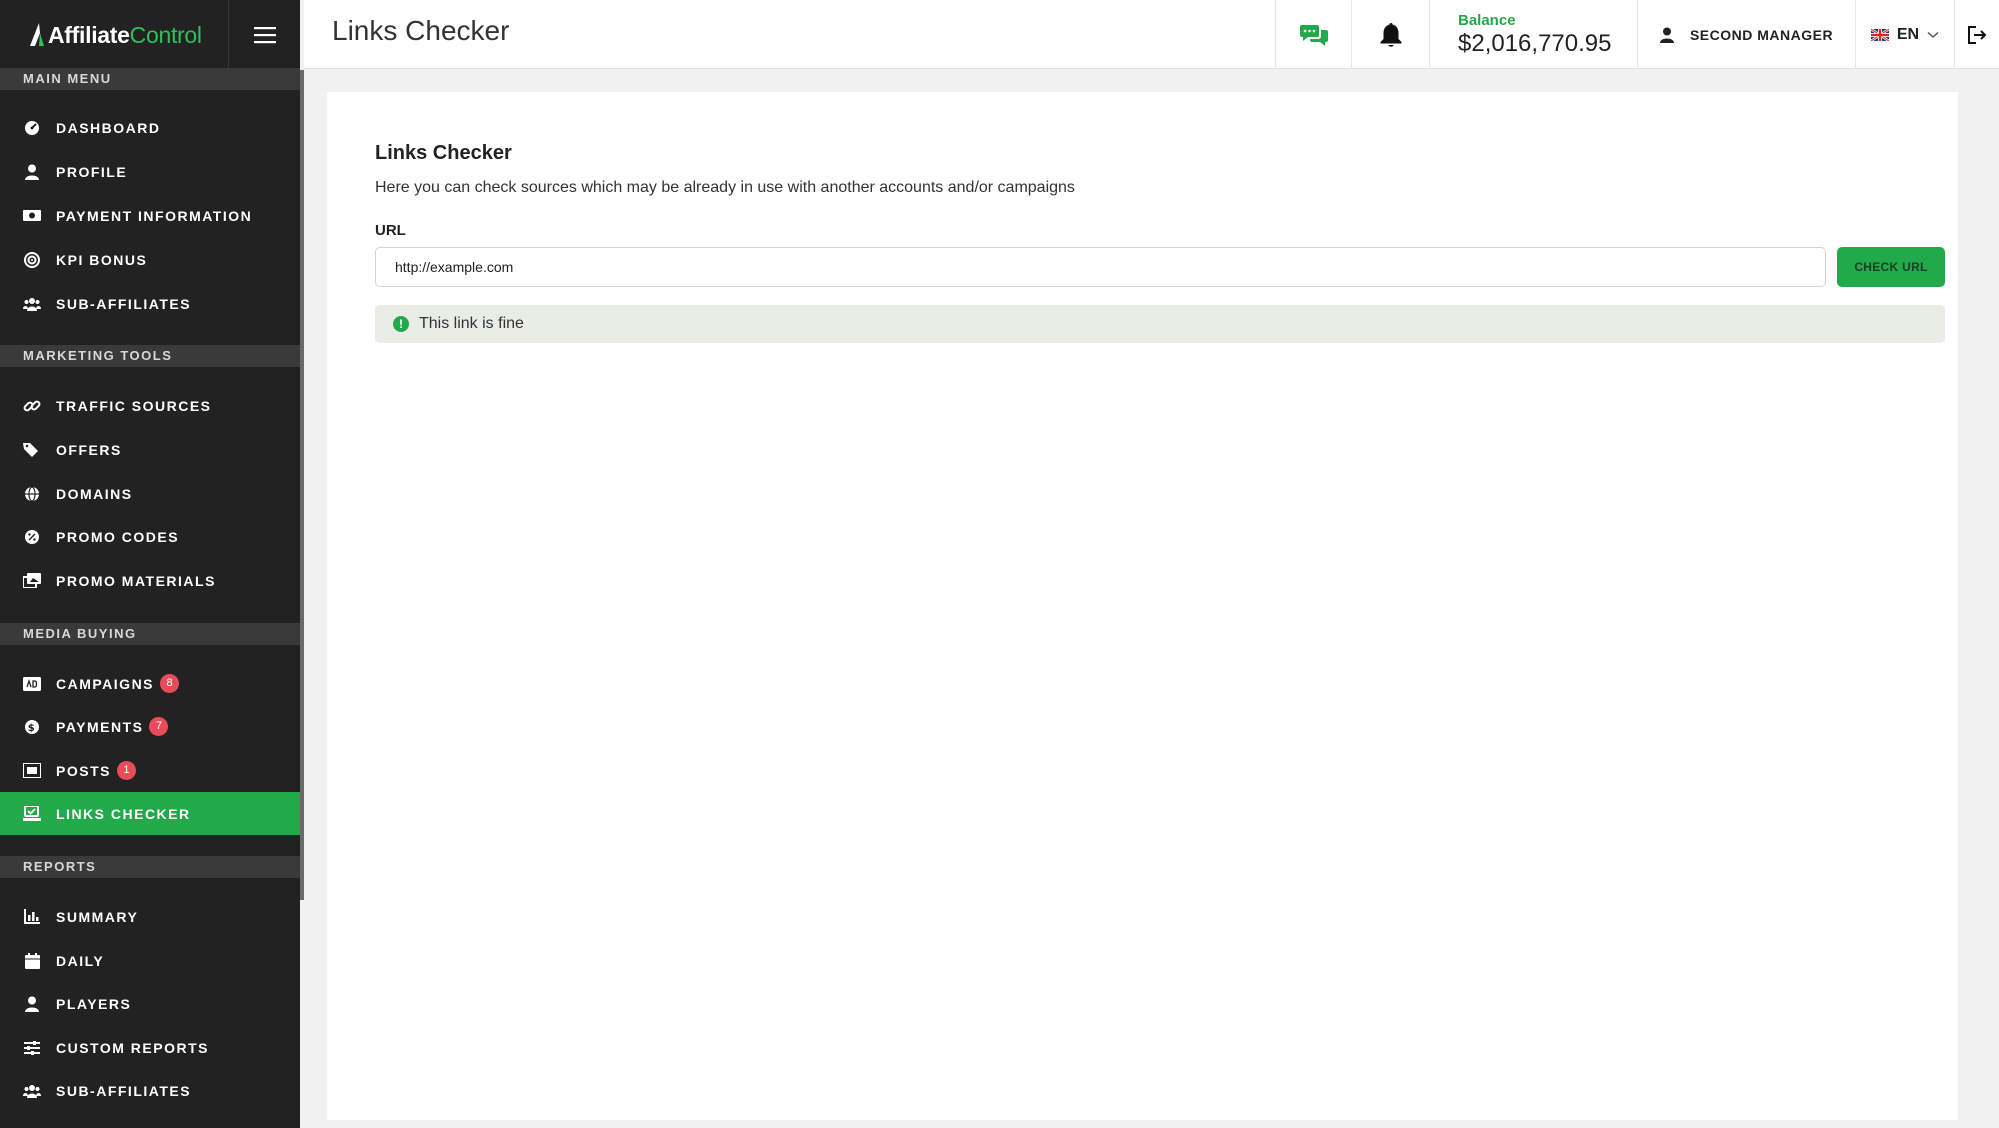 Image resolution: width=1999 pixels, height=1128 pixels. I want to click on bell-icon, so click(1390, 34).